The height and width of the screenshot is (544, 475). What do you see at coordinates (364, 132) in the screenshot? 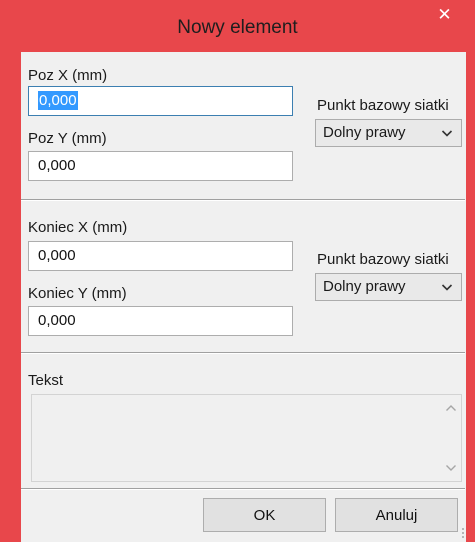
I see `start-grid-base-value: Dolny prawy` at bounding box center [364, 132].